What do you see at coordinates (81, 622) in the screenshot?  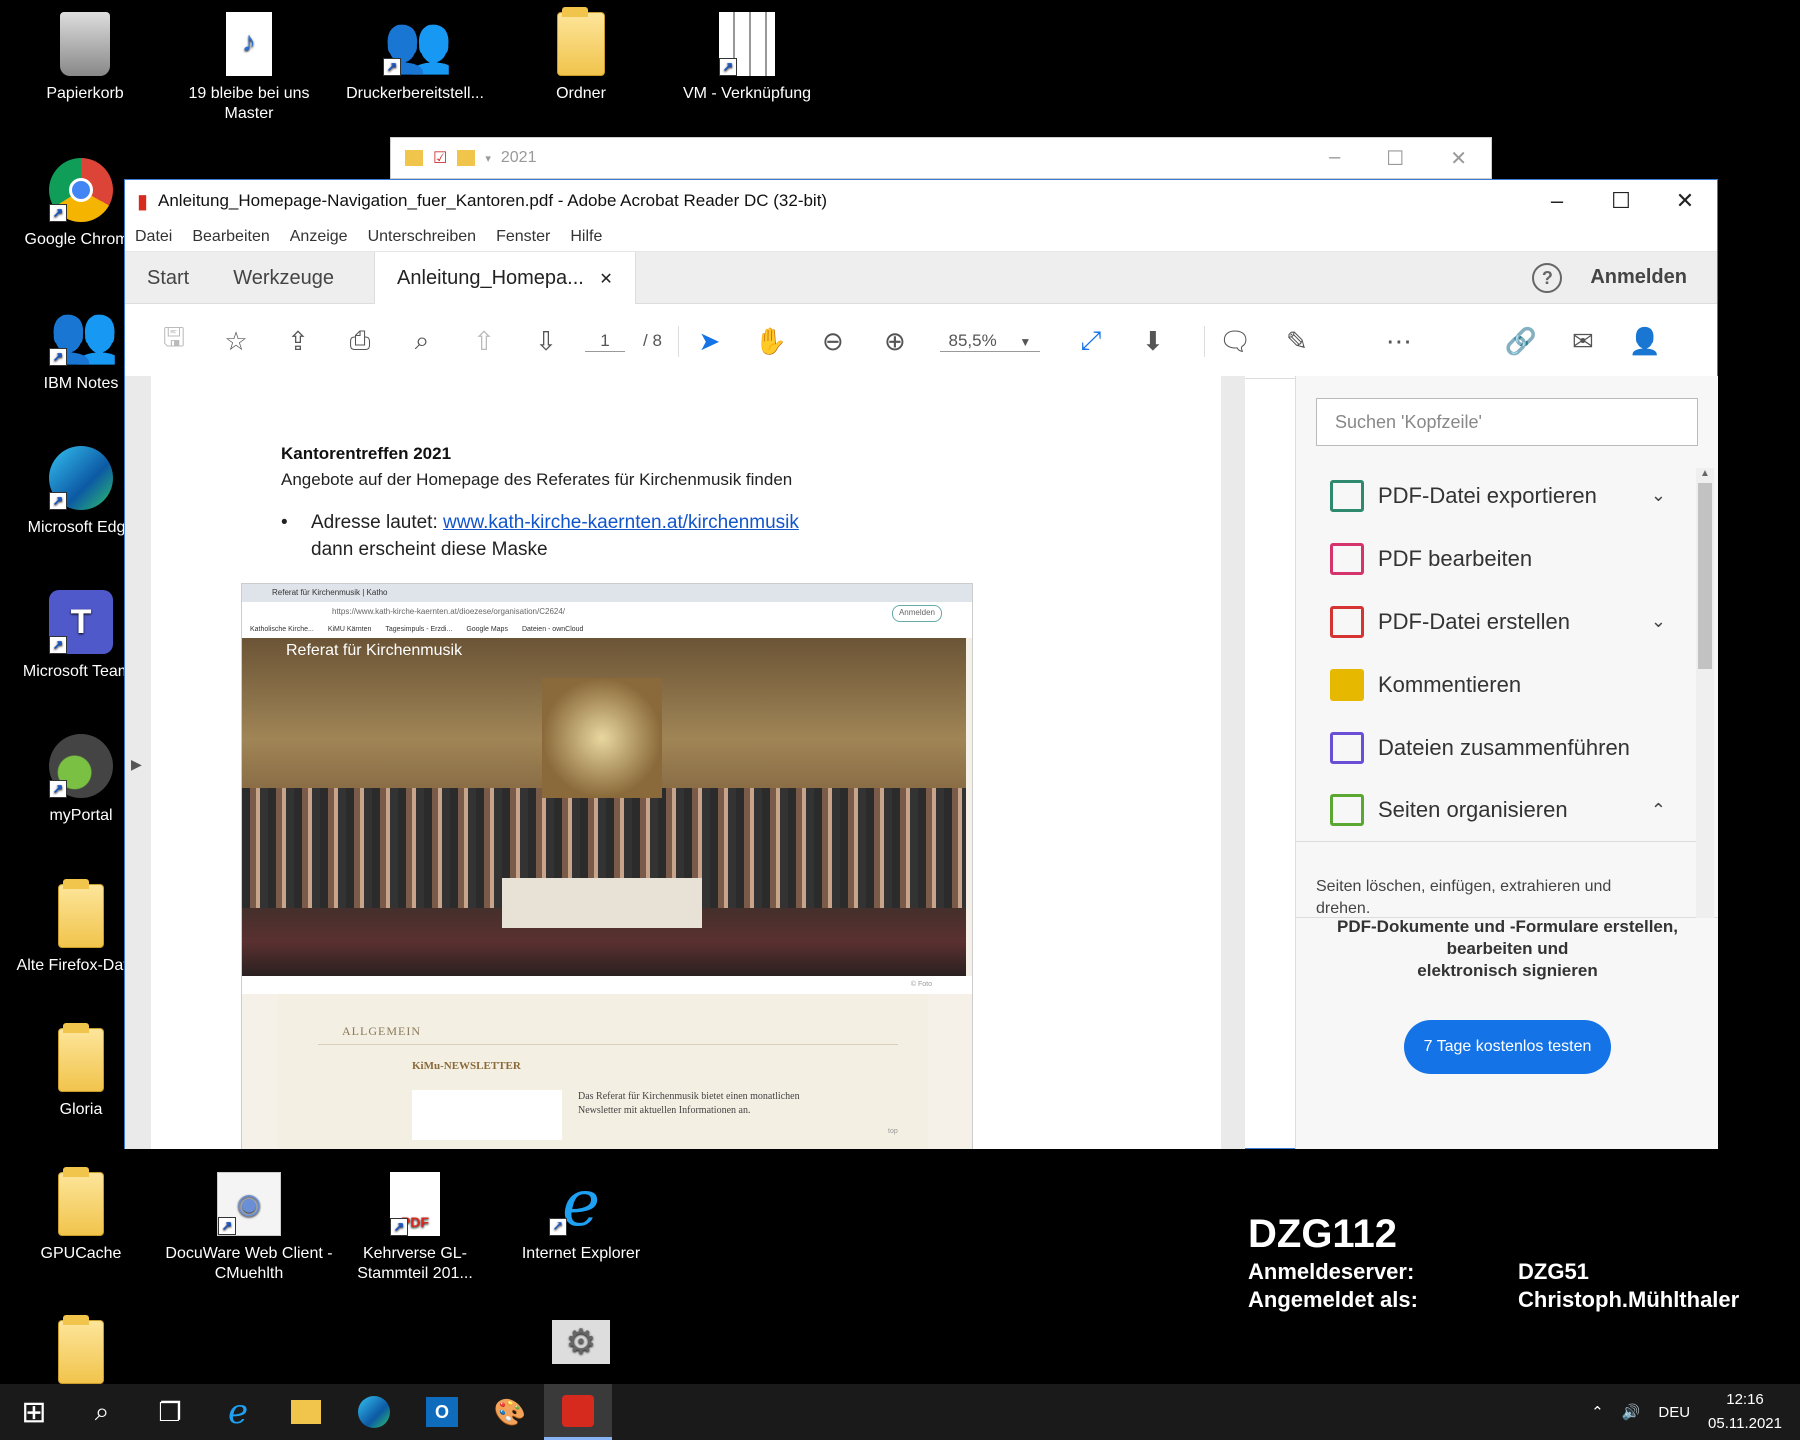 I see `teams-icon: T ↗` at bounding box center [81, 622].